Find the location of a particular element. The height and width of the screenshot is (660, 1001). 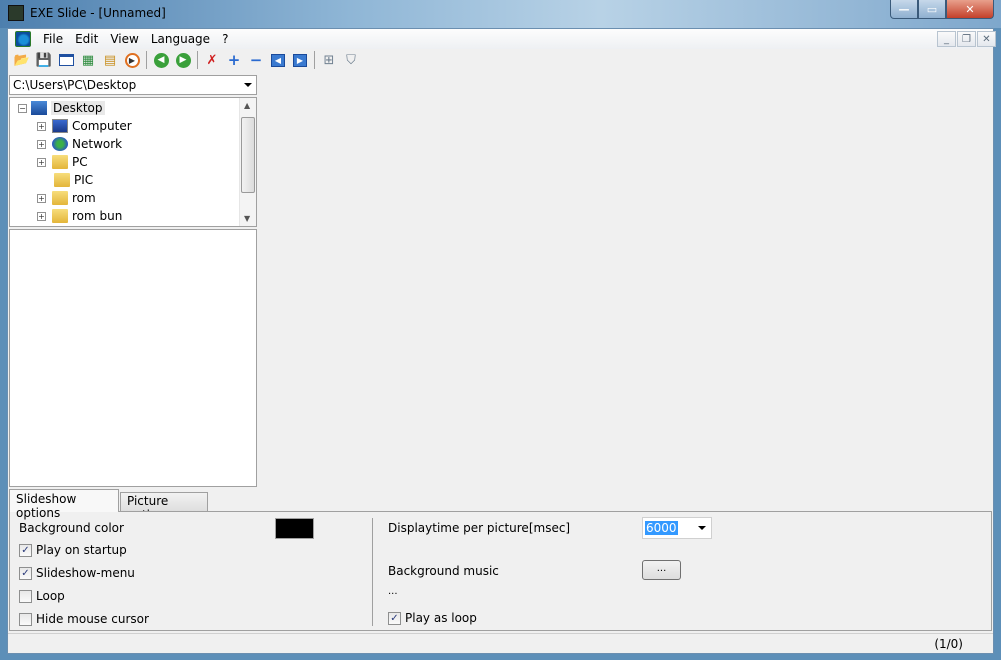

checkbox-label: Slideshow-menu is located at coordinates (85, 573).